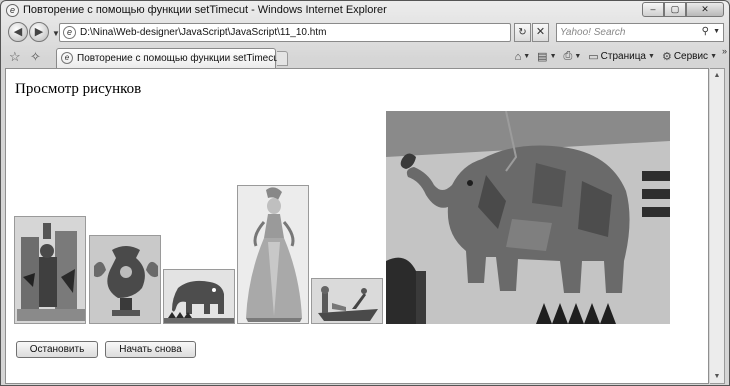 The width and height of the screenshot is (730, 386). I want to click on thumbnail-small-elephant, so click(199, 296).